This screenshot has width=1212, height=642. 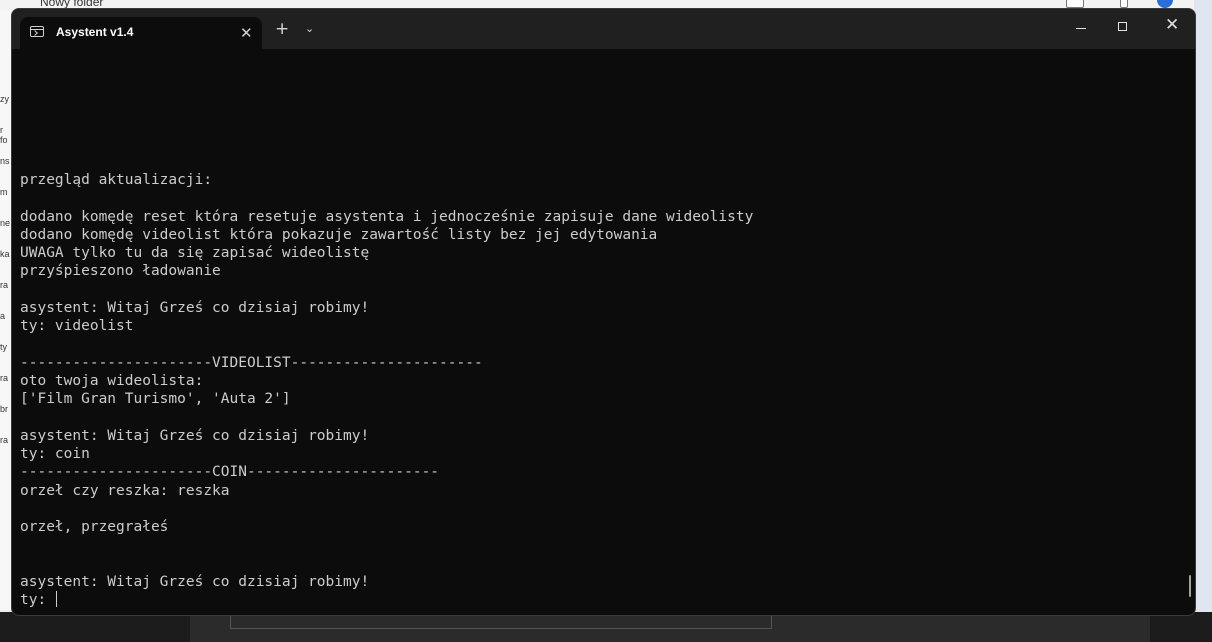 What do you see at coordinates (95, 32) in the screenshot?
I see `tab-title: Asystent v1.4` at bounding box center [95, 32].